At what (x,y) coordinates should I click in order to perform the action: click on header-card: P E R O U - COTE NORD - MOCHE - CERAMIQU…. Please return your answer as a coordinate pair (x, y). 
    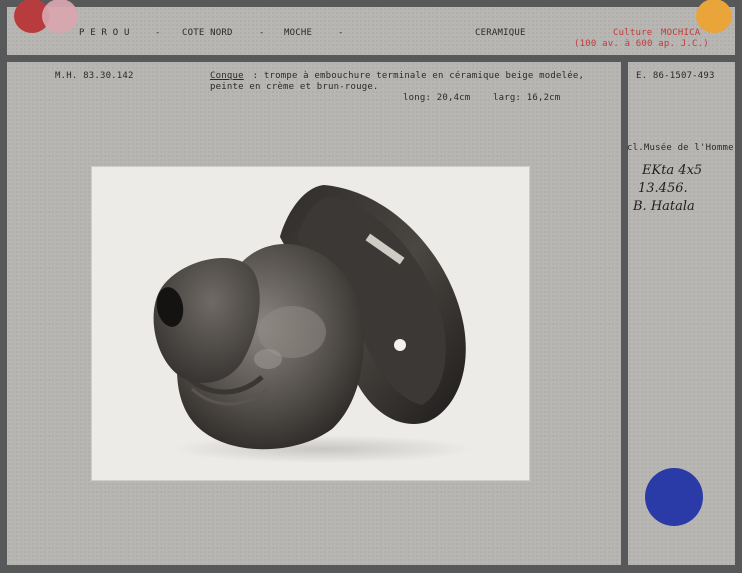
    Looking at the image, I should click on (371, 27).